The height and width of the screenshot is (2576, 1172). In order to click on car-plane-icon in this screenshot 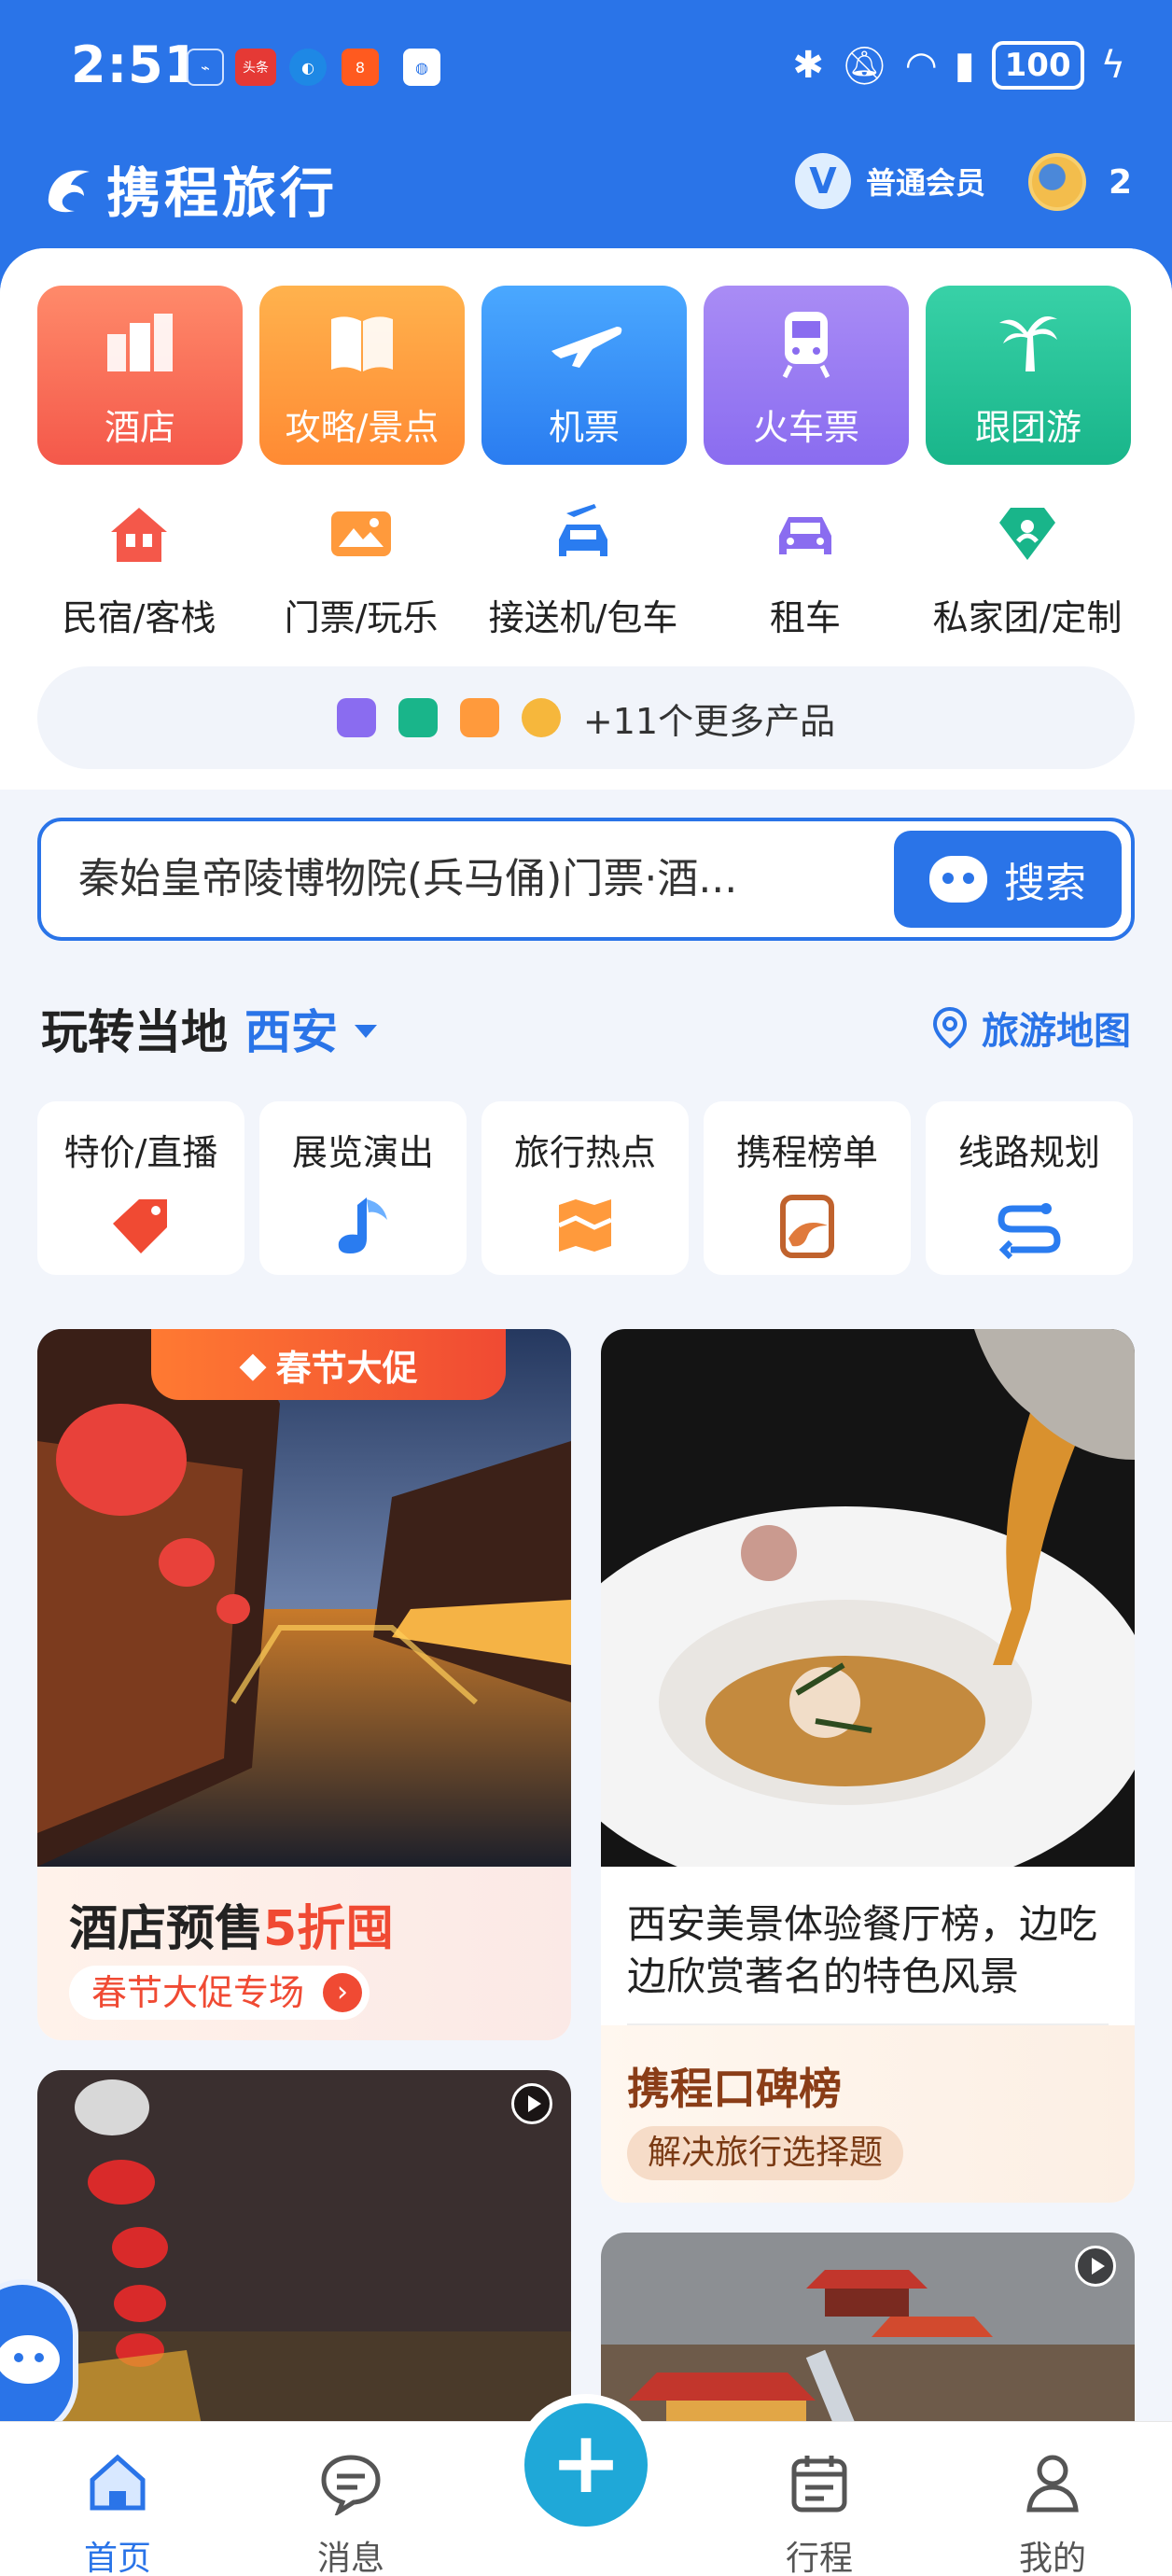, I will do `click(583, 530)`.